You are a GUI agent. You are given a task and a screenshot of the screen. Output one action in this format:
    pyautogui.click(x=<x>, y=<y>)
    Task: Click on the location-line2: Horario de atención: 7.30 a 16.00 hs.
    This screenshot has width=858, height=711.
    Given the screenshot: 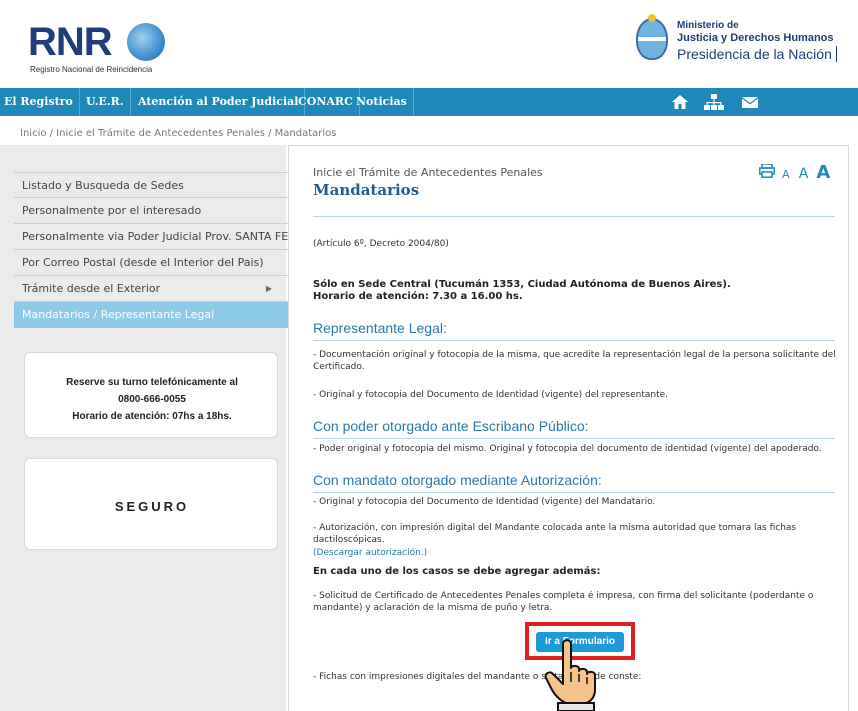 What is the action you would take?
    pyautogui.click(x=418, y=296)
    